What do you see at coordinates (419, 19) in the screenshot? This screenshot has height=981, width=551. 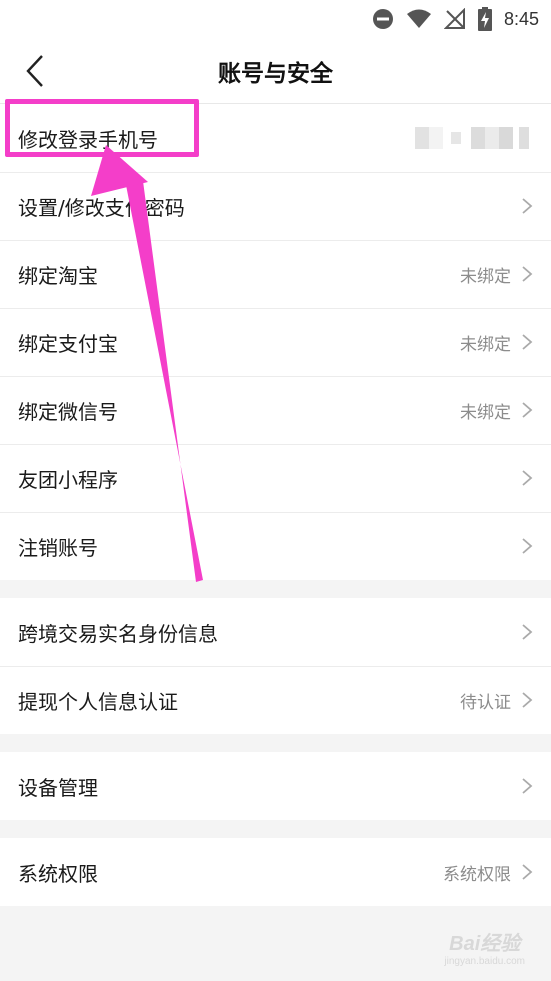 I see `wifi-icon` at bounding box center [419, 19].